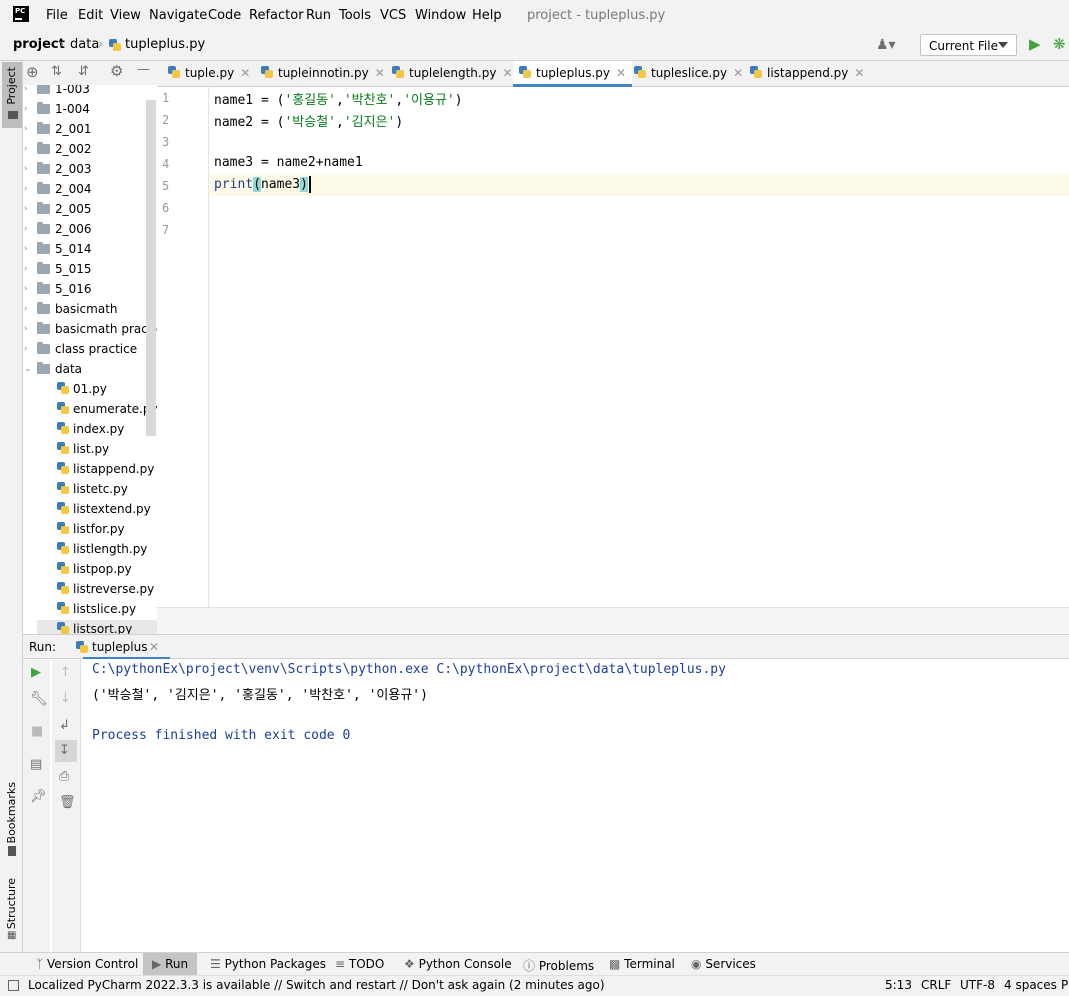 The width and height of the screenshot is (1069, 996). Describe the element at coordinates (452, 74) in the screenshot. I see `tab-tuplelength: tuplelength.py ✕` at that location.